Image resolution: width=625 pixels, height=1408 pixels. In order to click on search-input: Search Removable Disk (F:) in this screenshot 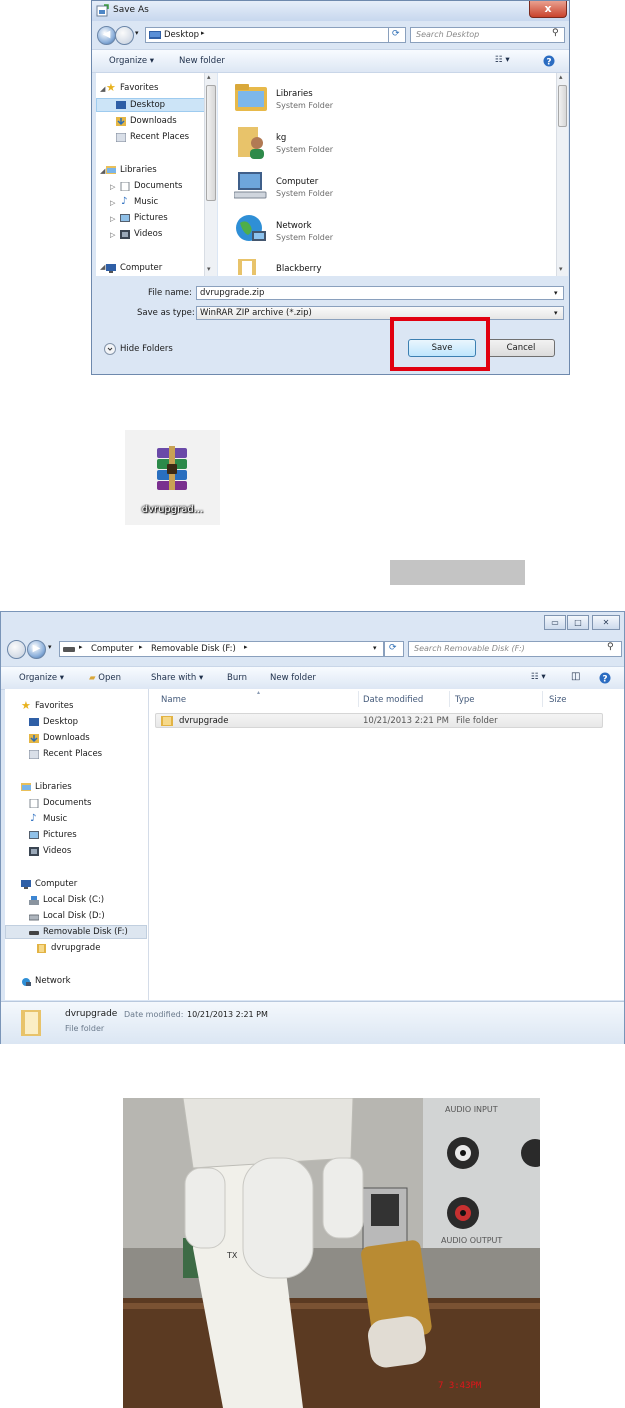, I will do `click(515, 649)`.